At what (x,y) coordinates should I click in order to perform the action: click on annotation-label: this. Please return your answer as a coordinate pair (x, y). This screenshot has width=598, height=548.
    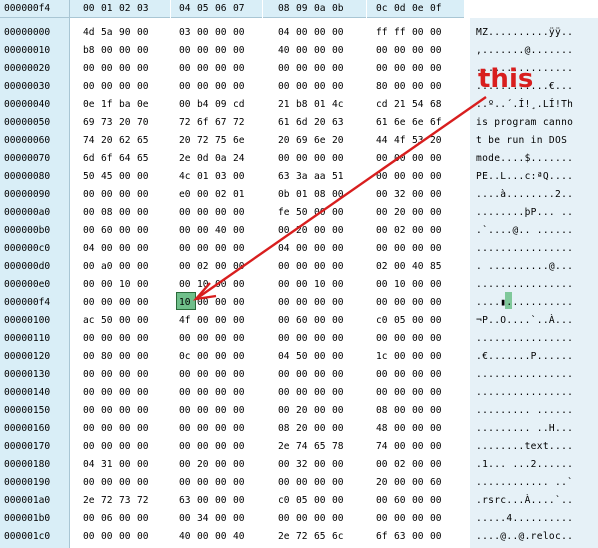
    Looking at the image, I should click on (506, 79).